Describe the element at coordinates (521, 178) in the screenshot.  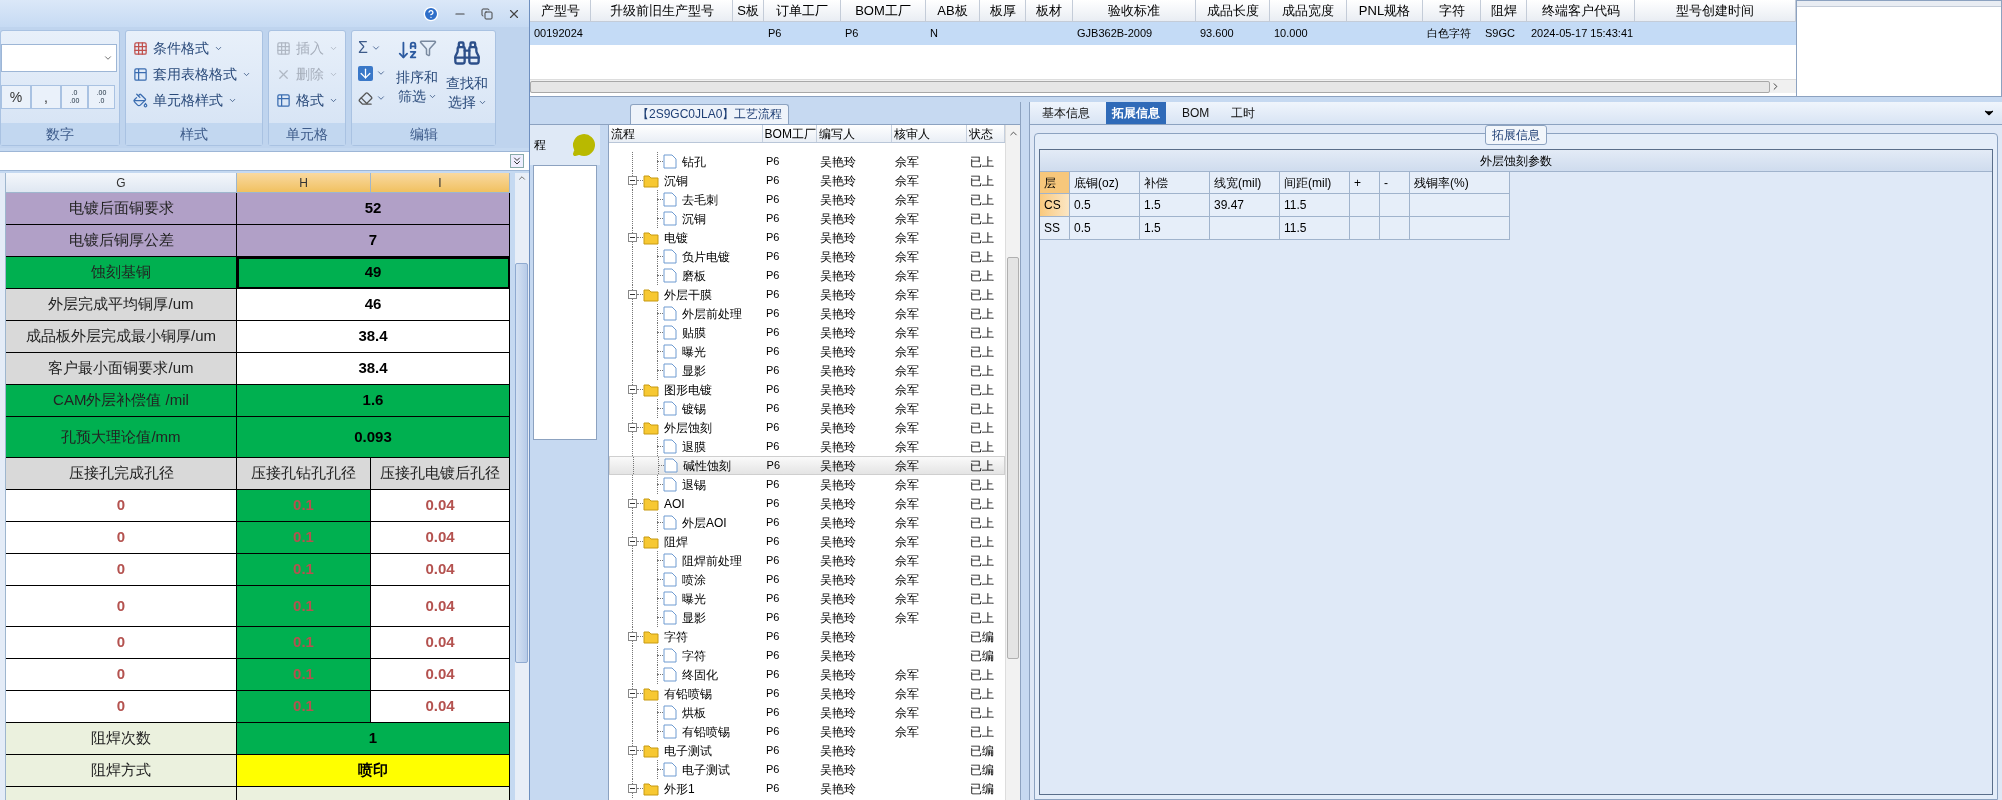
I see `scroll-up-icon` at that location.